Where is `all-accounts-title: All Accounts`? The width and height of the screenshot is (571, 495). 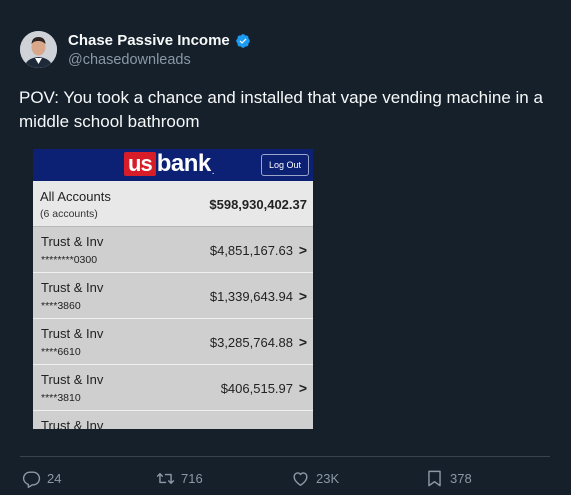 all-accounts-title: All Accounts is located at coordinates (75, 196).